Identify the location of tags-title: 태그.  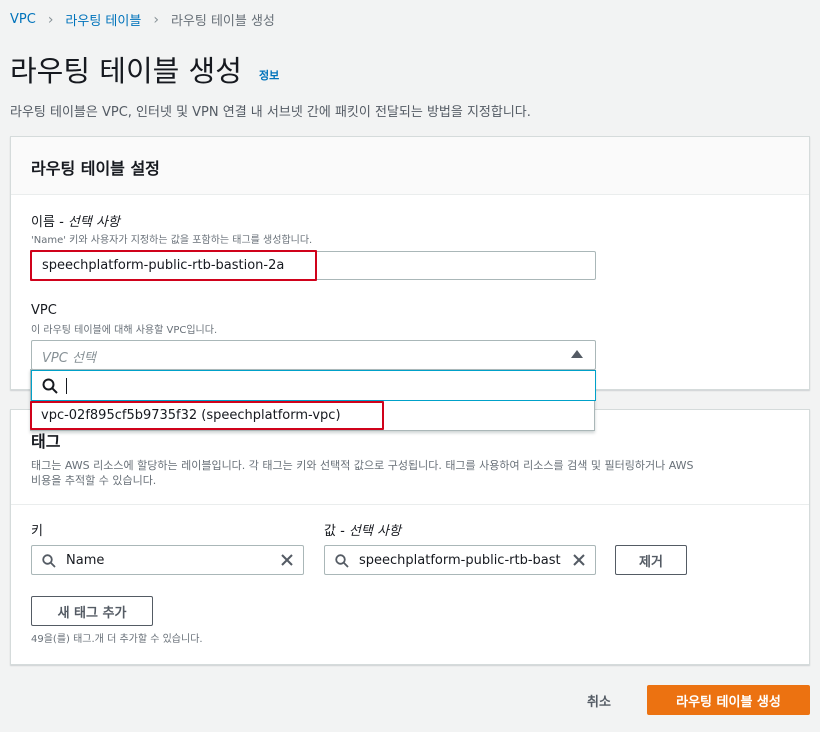
(46, 441).